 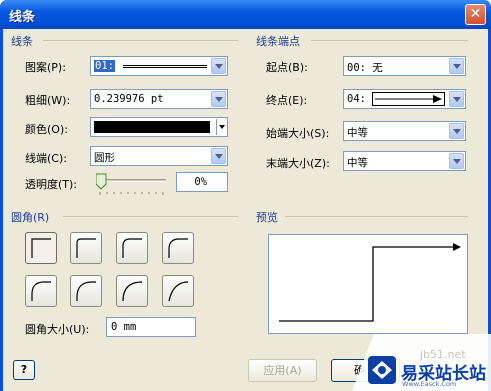 I want to click on end-label: 终点(E):, so click(x=287, y=100).